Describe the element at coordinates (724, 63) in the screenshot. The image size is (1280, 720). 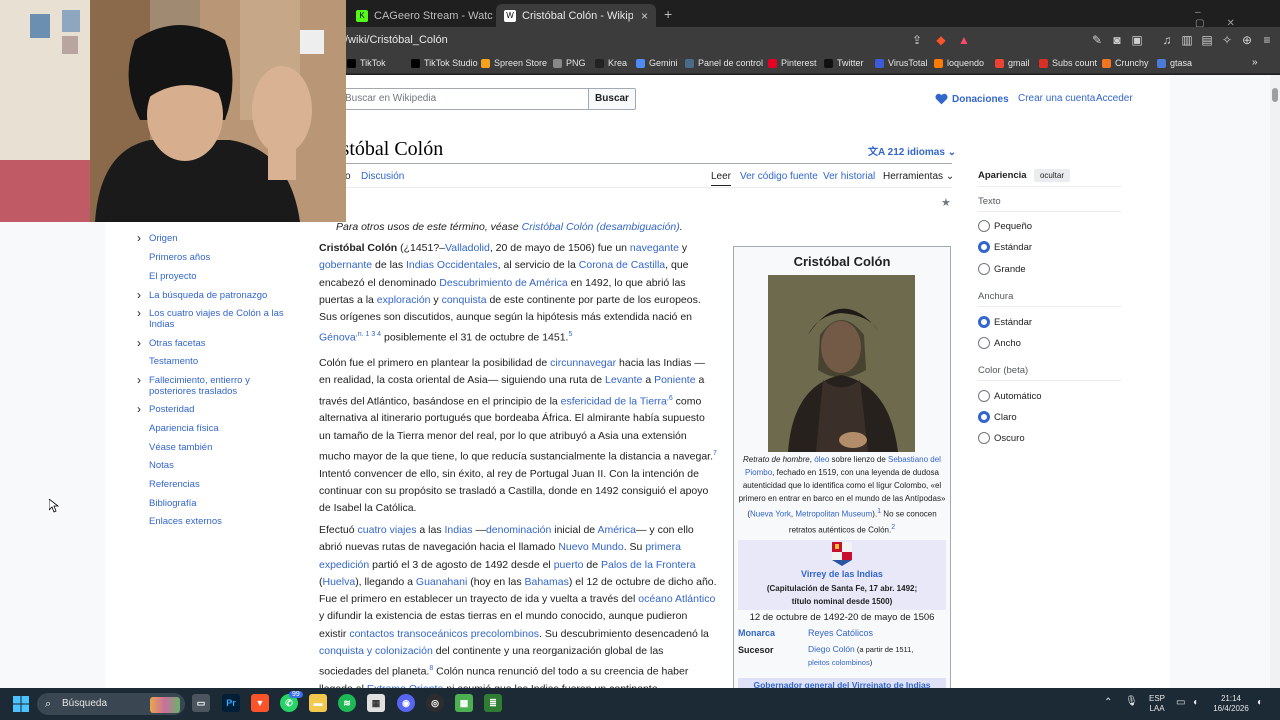
I see `bookmark-item: Panel de control` at that location.